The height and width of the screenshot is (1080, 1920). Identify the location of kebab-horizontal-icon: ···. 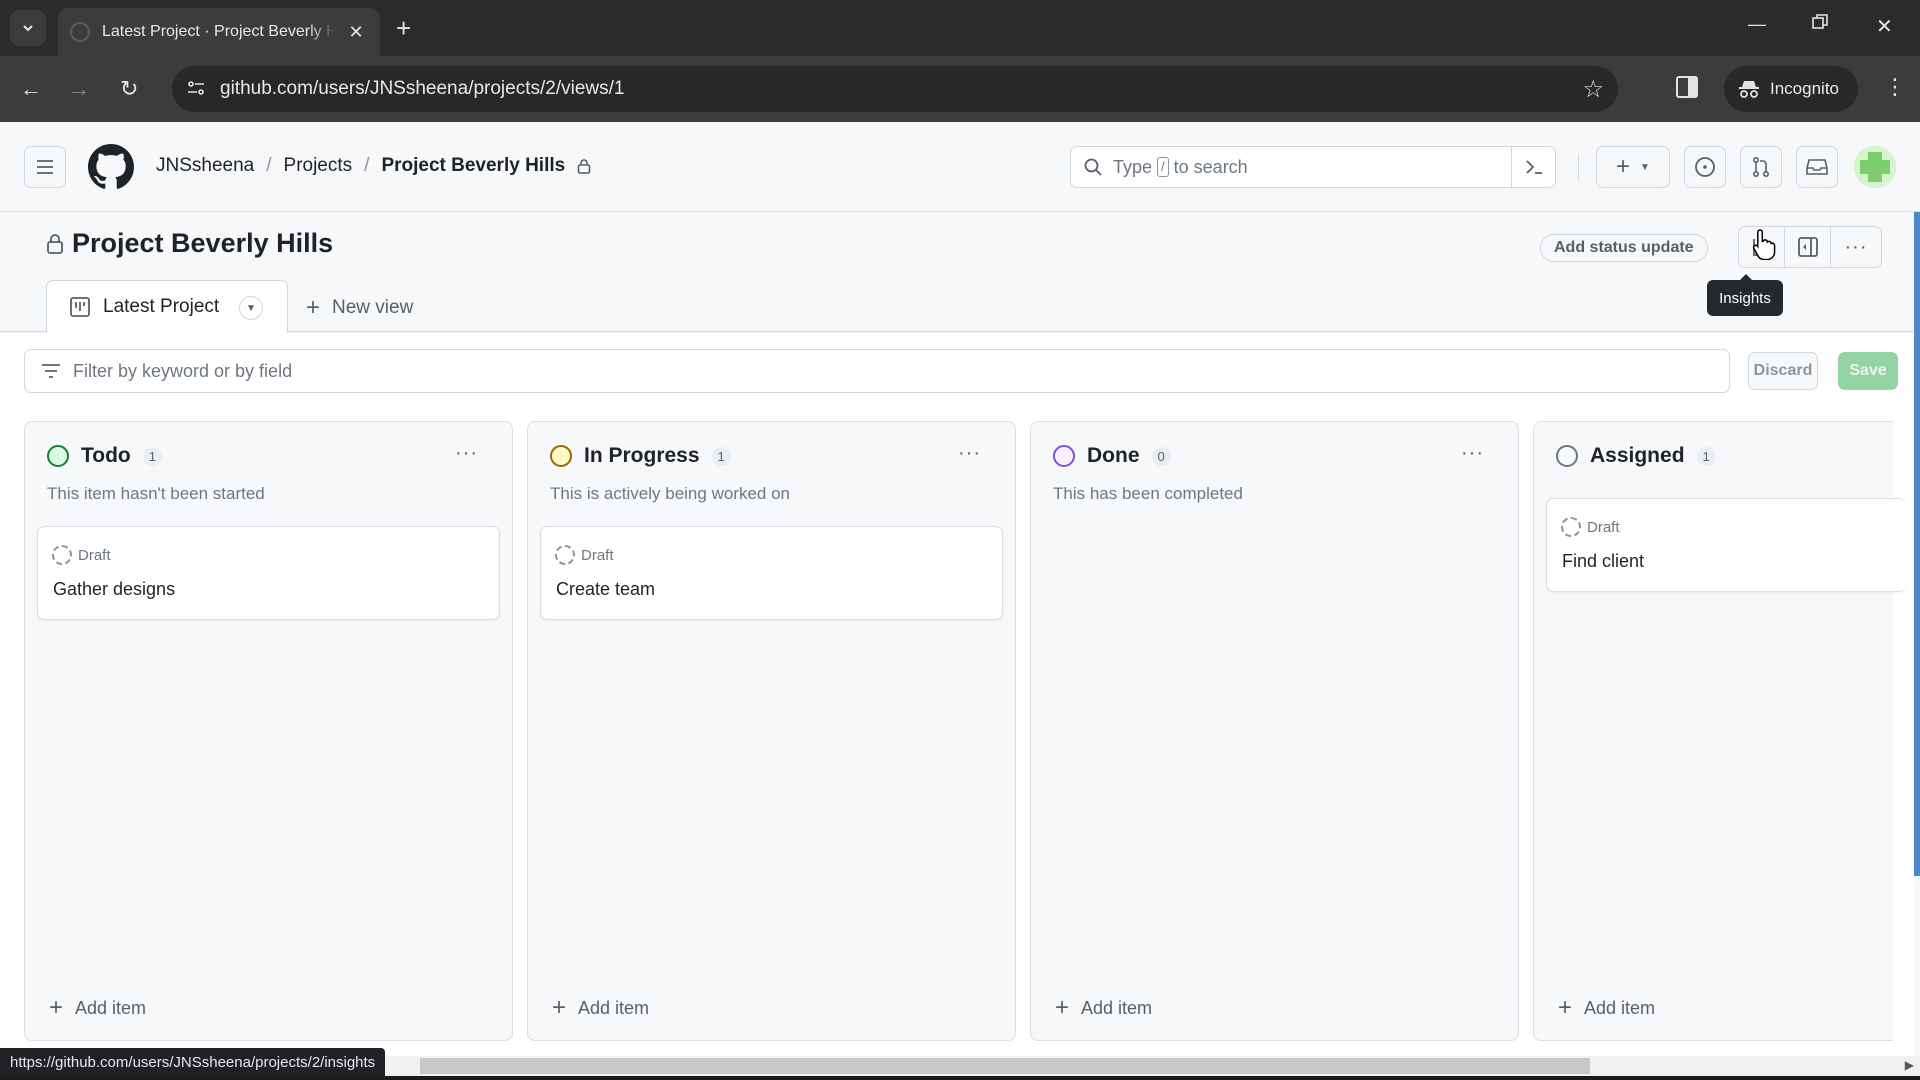
(1856, 246).